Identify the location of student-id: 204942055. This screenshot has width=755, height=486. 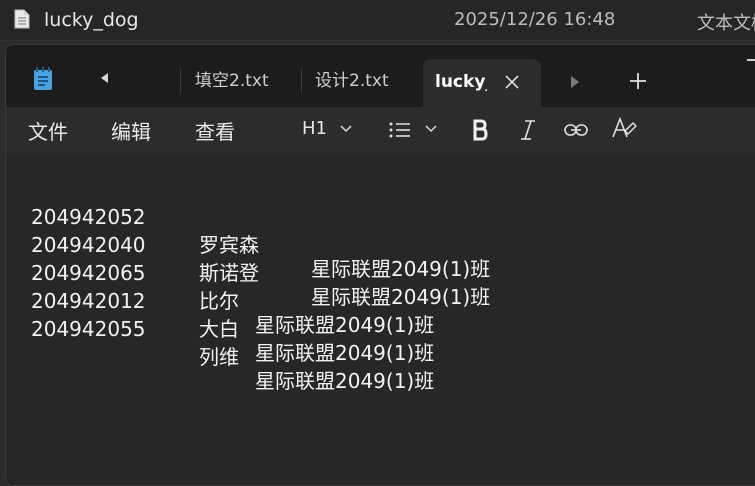
(88, 329).